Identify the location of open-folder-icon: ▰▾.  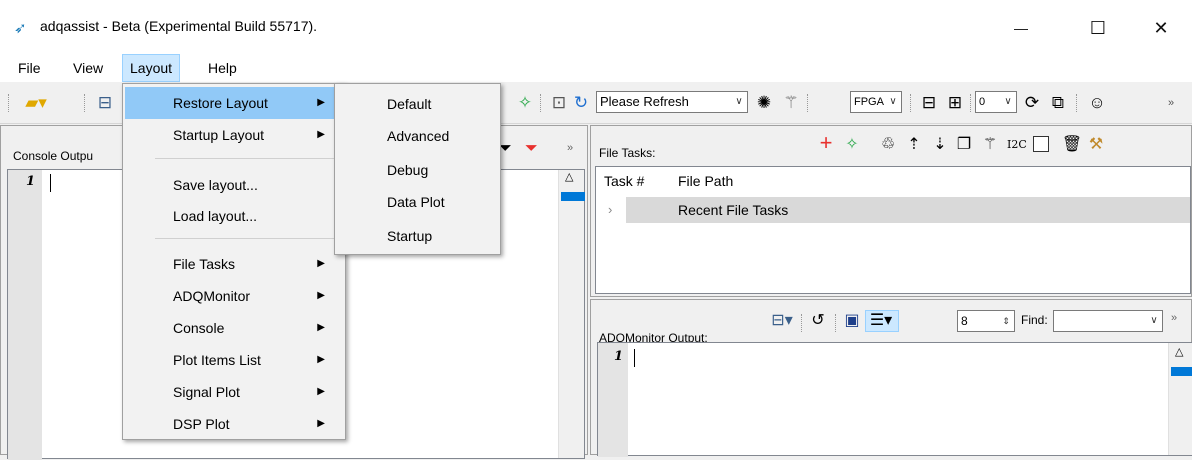
(36, 103).